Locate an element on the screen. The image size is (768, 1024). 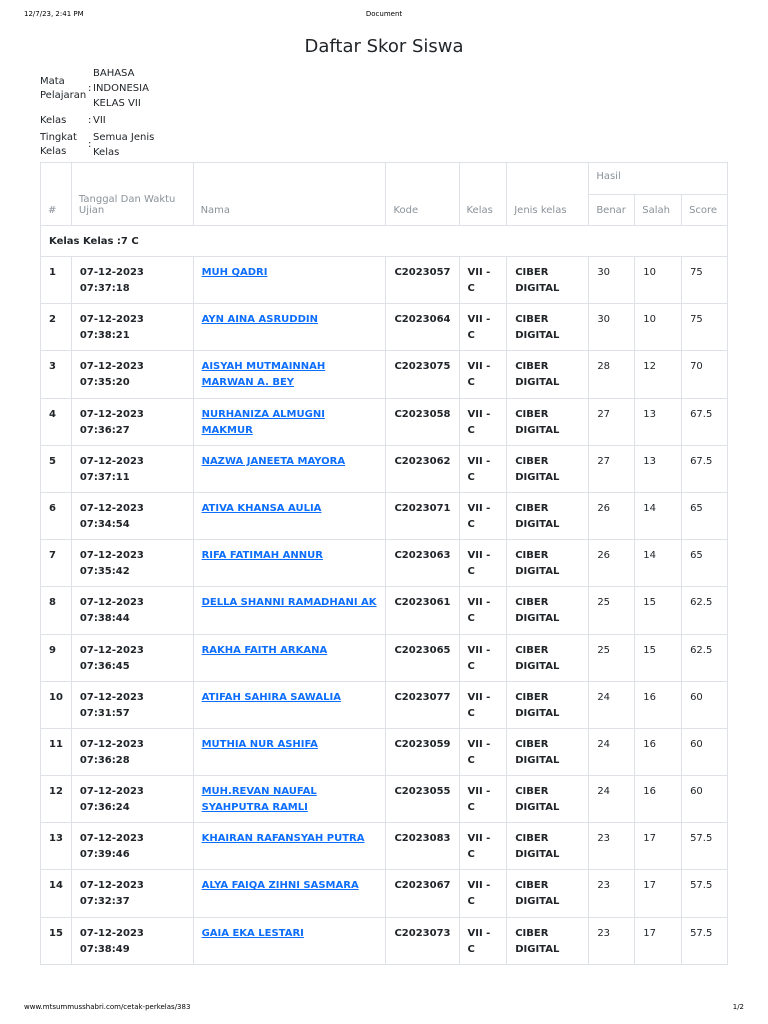
col-header-kode: Kode is located at coordinates (422, 194).